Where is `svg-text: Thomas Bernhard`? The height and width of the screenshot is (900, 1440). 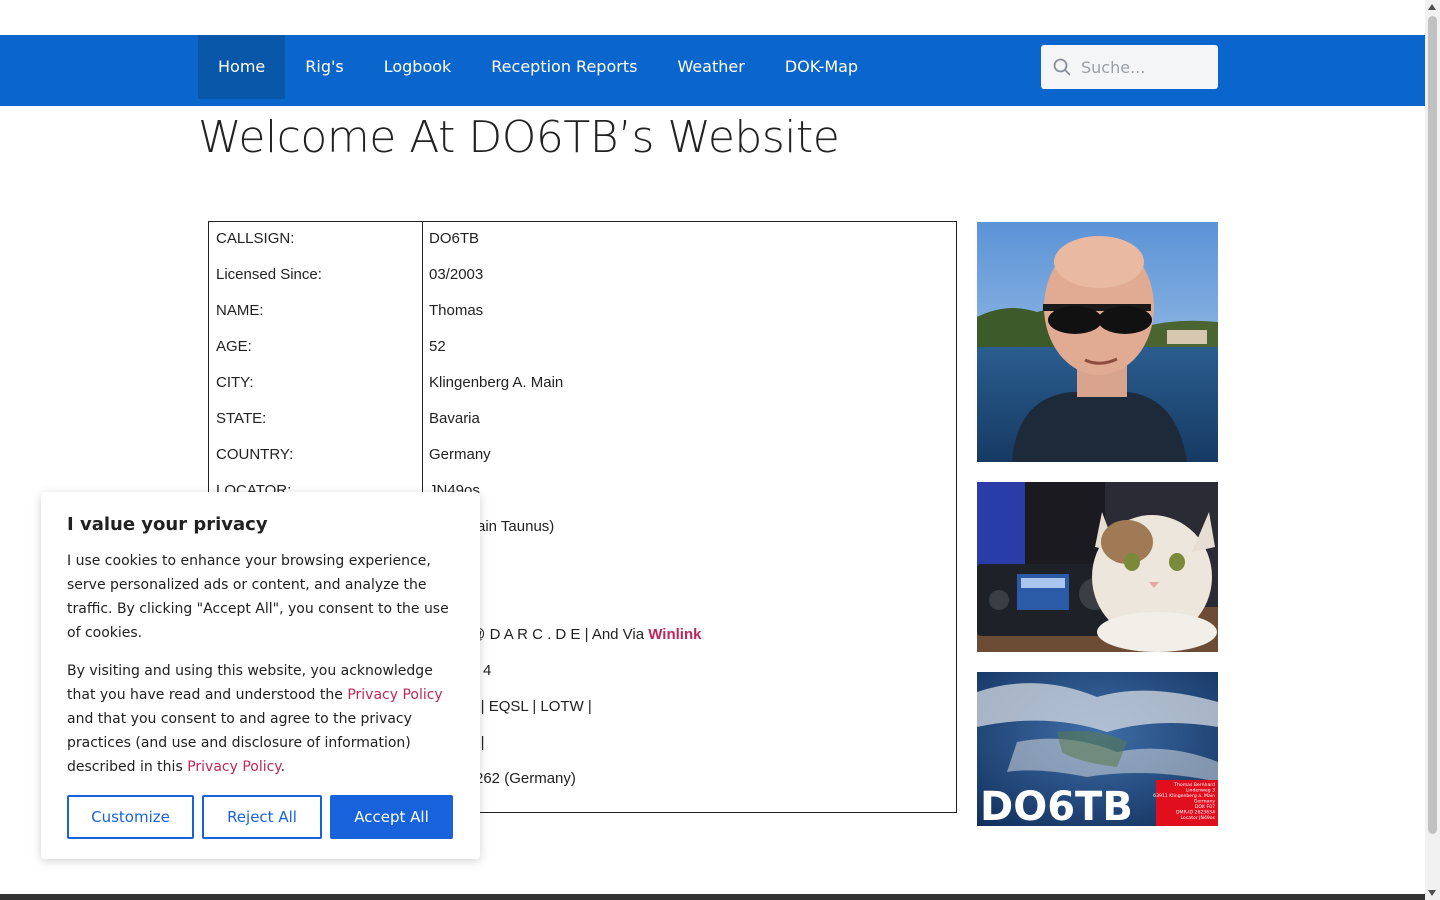
svg-text: Thomas Bernhard is located at coordinates (1194, 785).